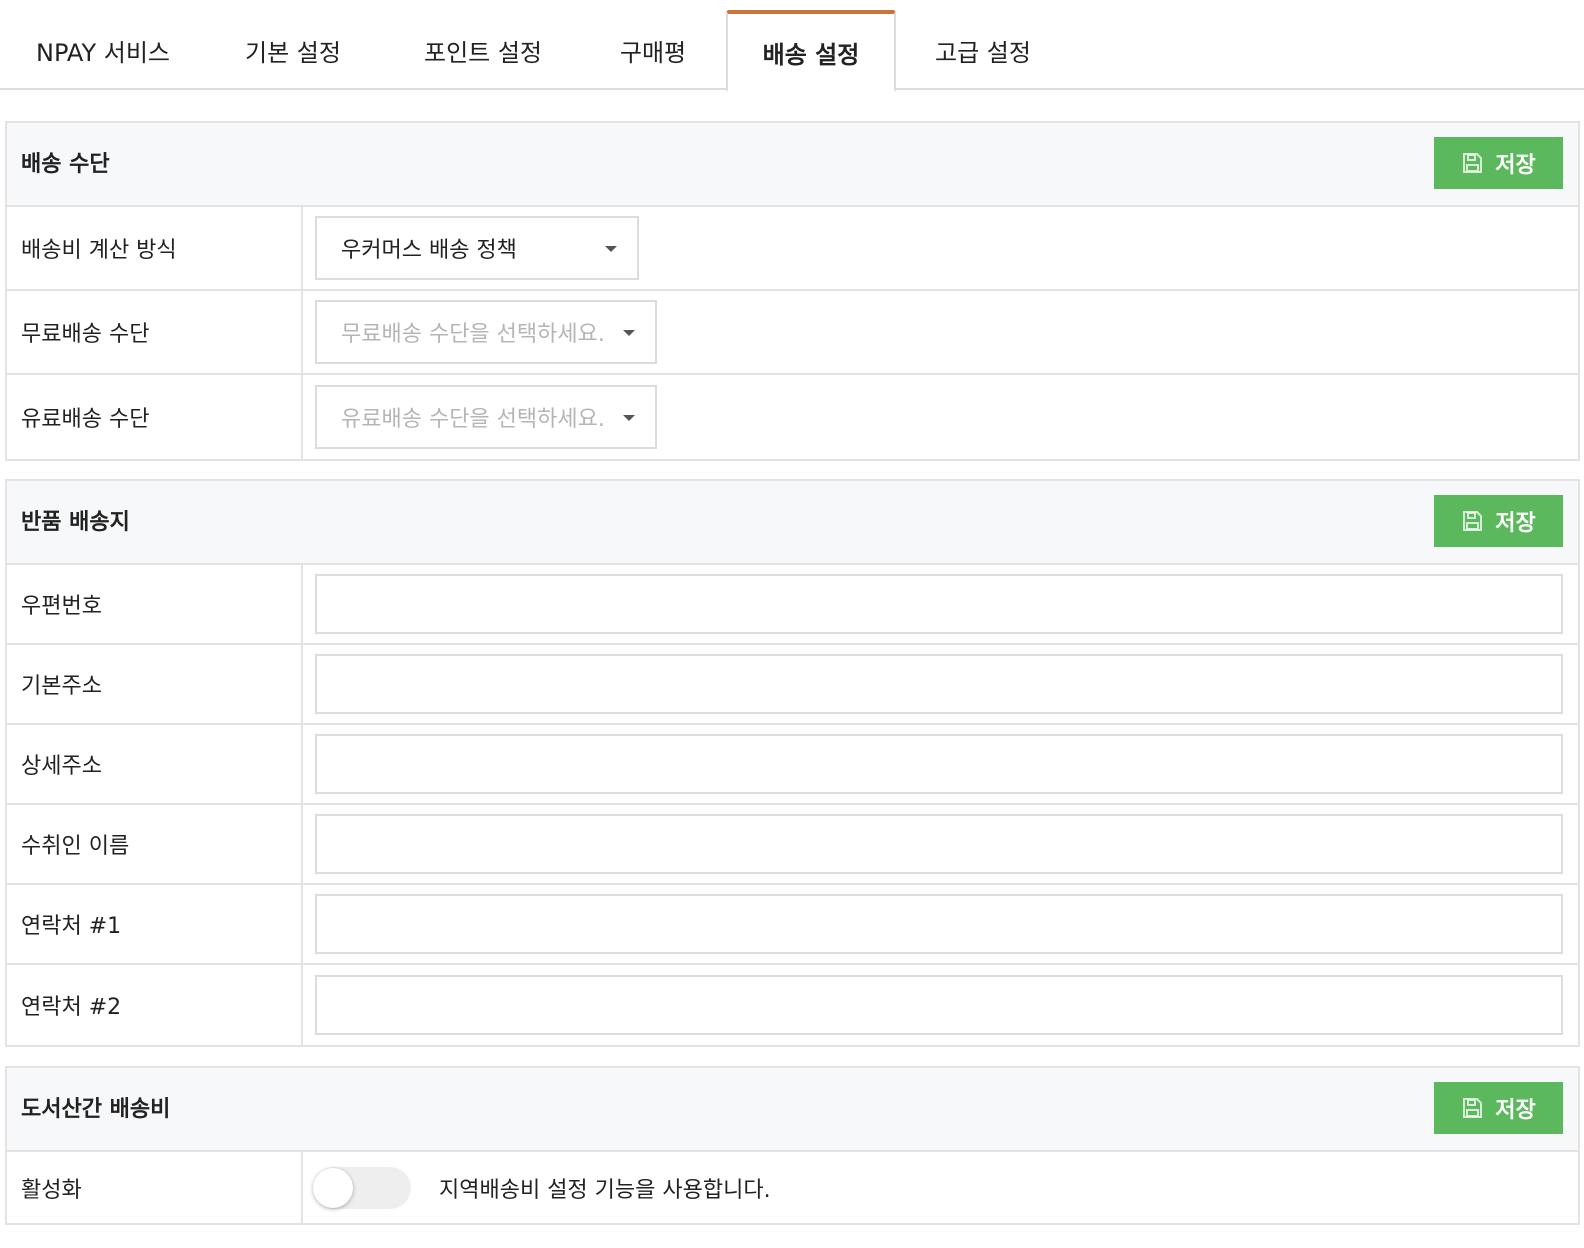  What do you see at coordinates (792, 165) in the screenshot?
I see `panel-header: 배송 수단 저장` at bounding box center [792, 165].